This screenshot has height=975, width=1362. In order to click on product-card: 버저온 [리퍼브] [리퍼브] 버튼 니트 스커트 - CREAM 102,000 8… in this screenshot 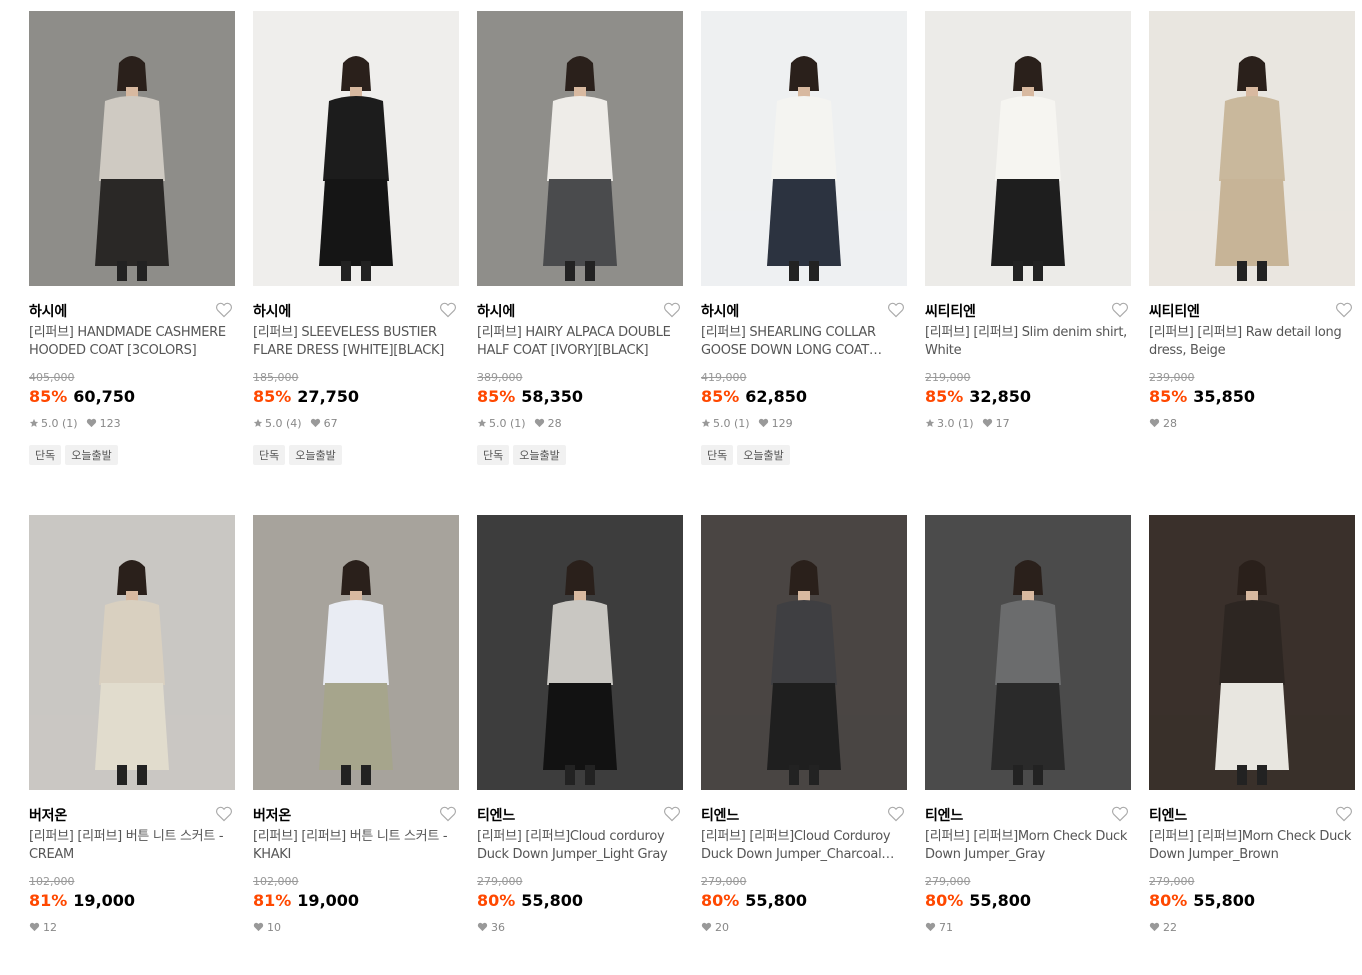, I will do `click(132, 745)`.